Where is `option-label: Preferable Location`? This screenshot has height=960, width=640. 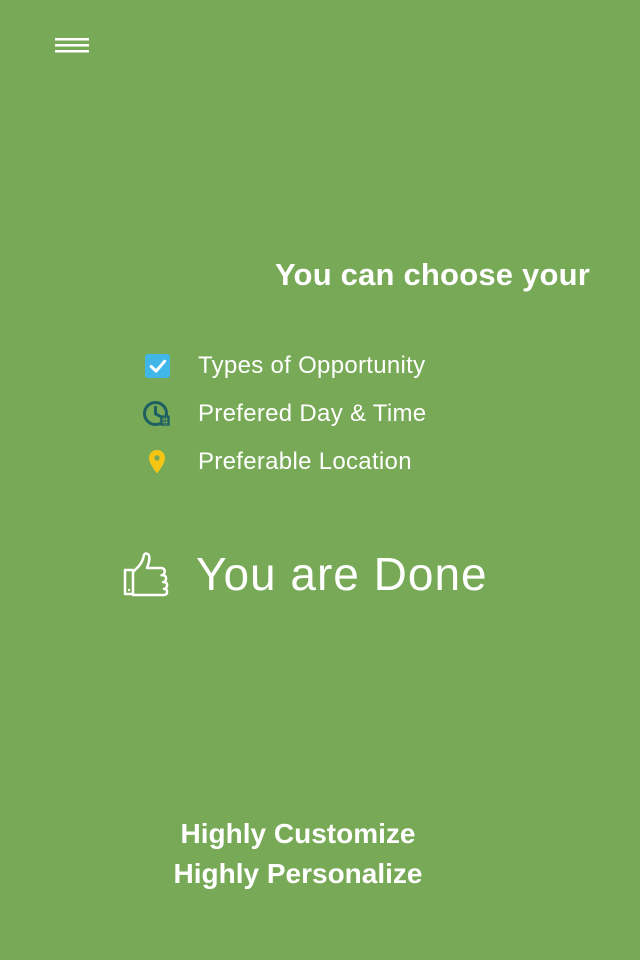
option-label: Preferable Location is located at coordinates (305, 461).